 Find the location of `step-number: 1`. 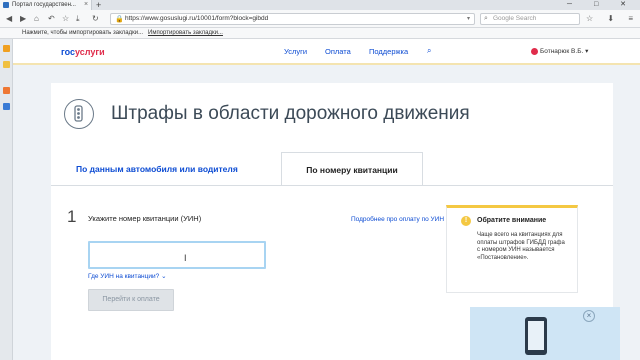

step-number: 1 is located at coordinates (72, 216).